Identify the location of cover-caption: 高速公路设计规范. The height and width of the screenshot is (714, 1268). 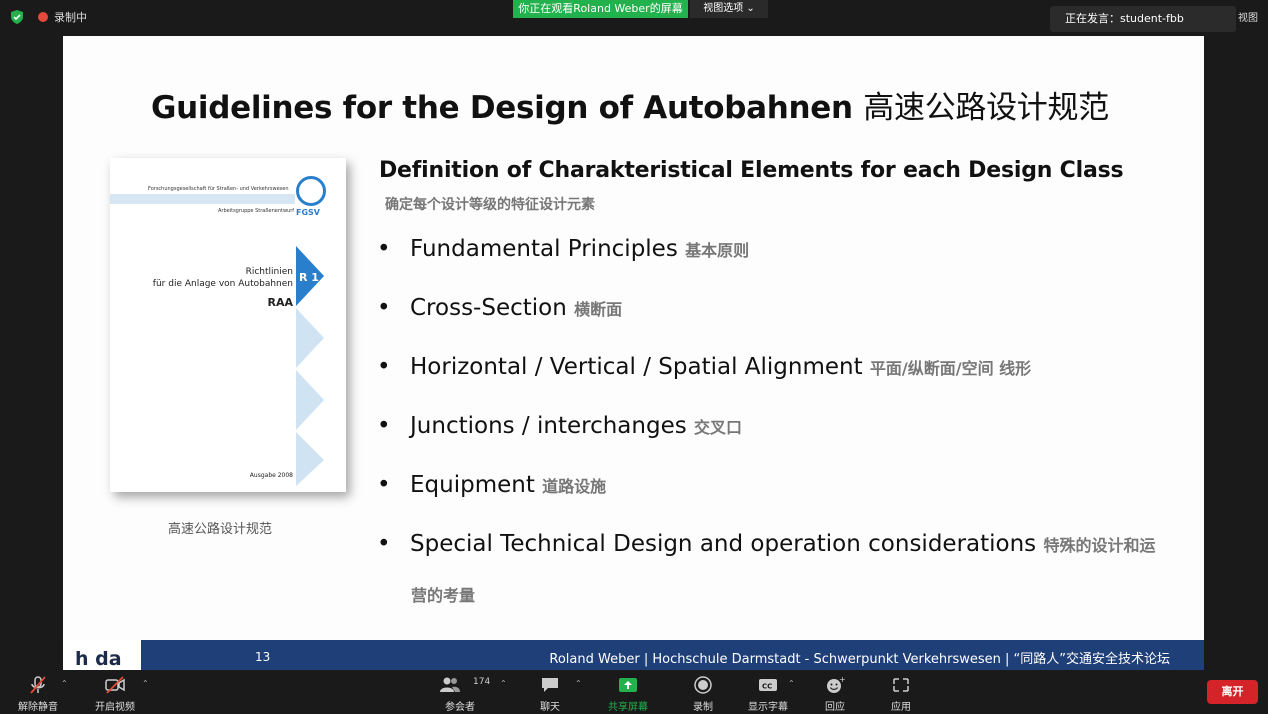
(220, 529).